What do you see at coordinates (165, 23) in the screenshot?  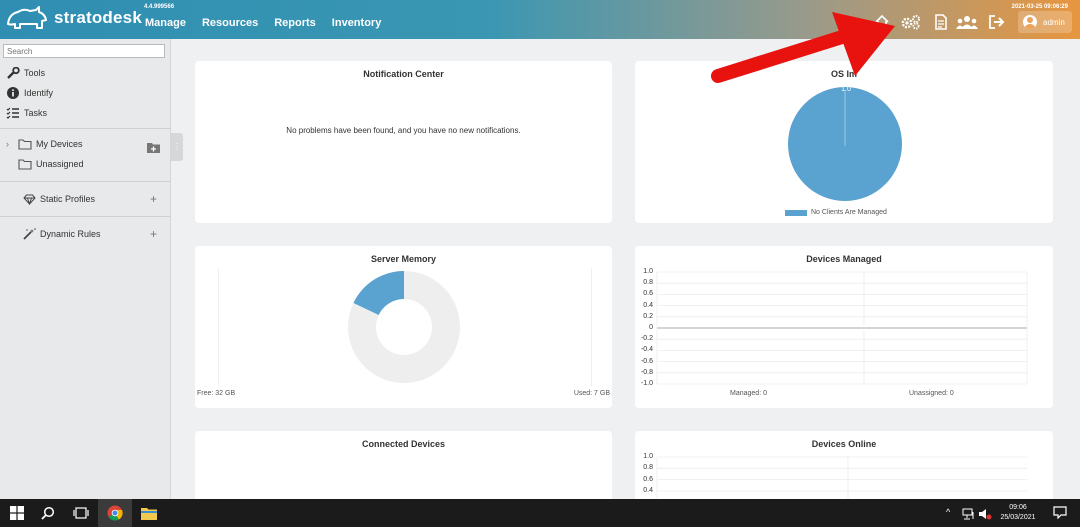 I see `nav-manage: Manage` at bounding box center [165, 23].